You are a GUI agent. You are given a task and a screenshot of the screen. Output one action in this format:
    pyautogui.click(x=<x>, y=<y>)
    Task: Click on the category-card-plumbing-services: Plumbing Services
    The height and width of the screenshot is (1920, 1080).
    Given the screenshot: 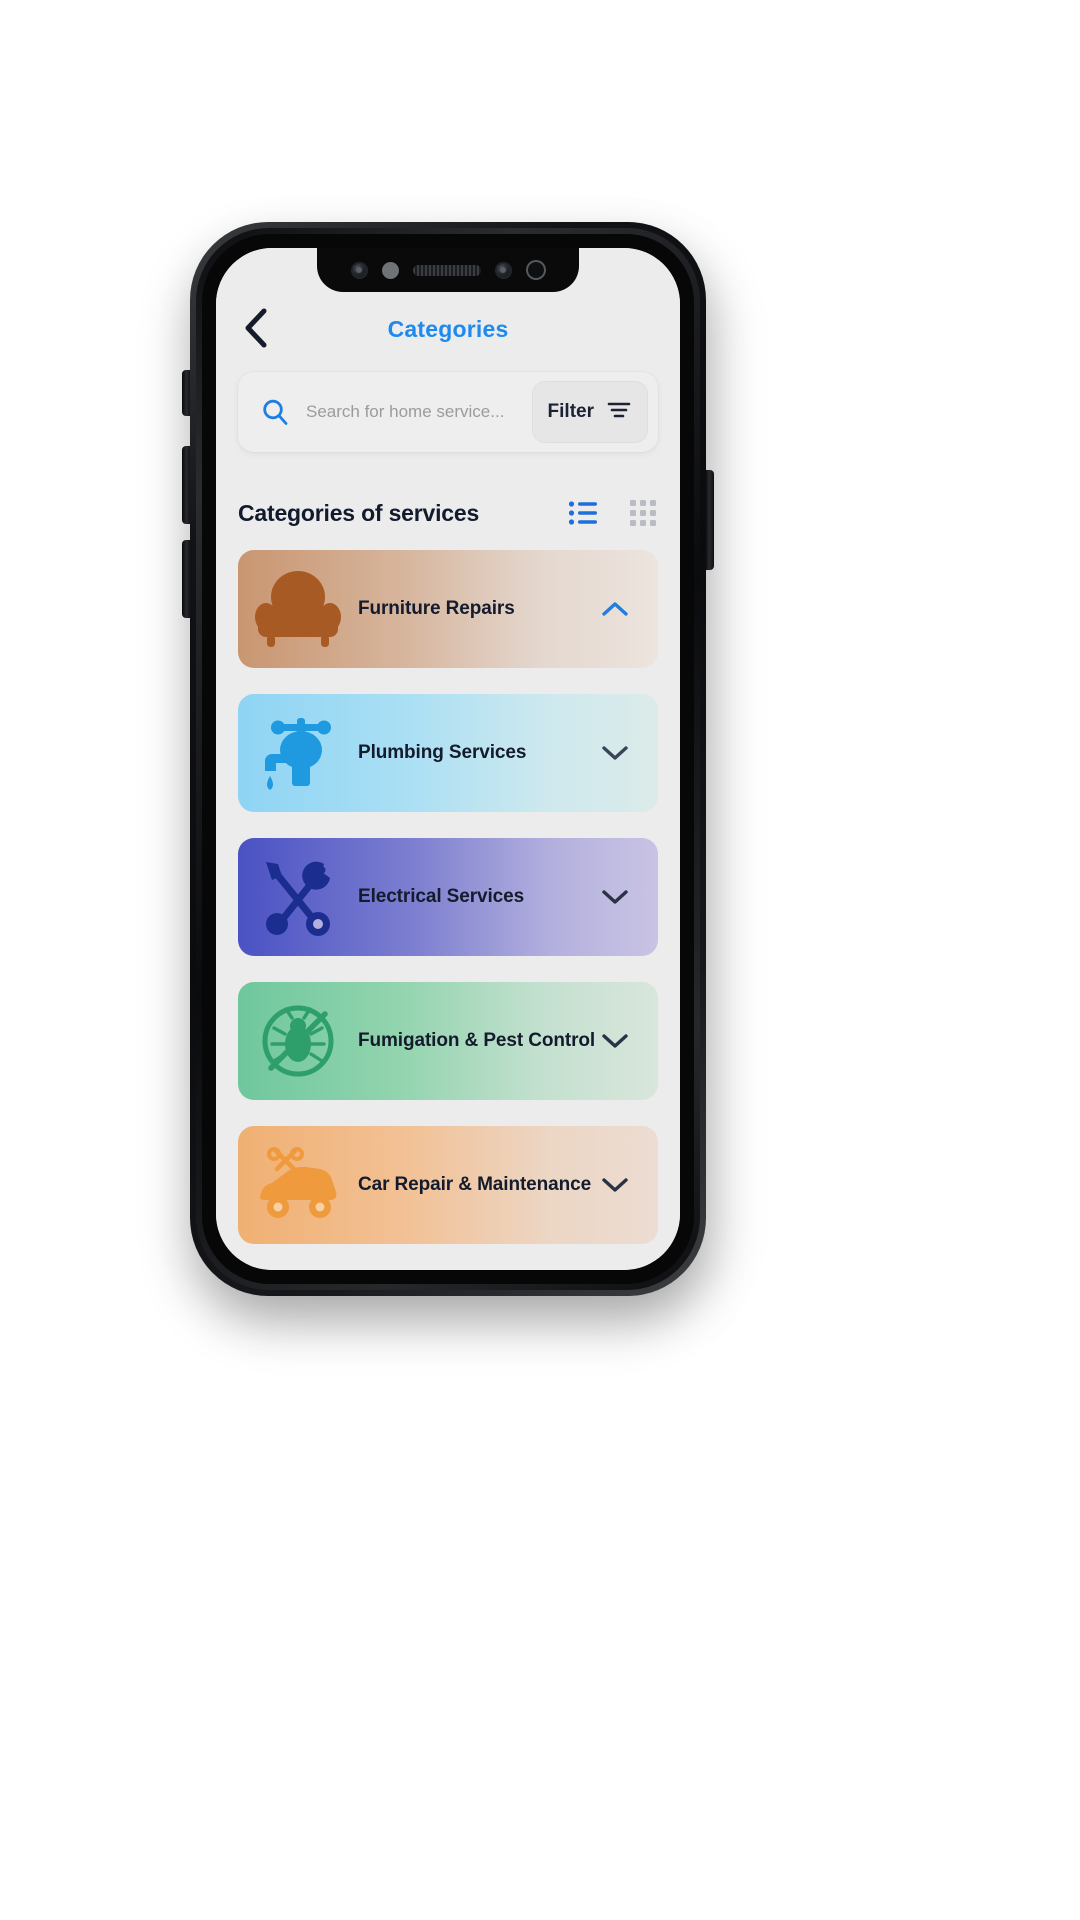 What is the action you would take?
    pyautogui.click(x=448, y=753)
    